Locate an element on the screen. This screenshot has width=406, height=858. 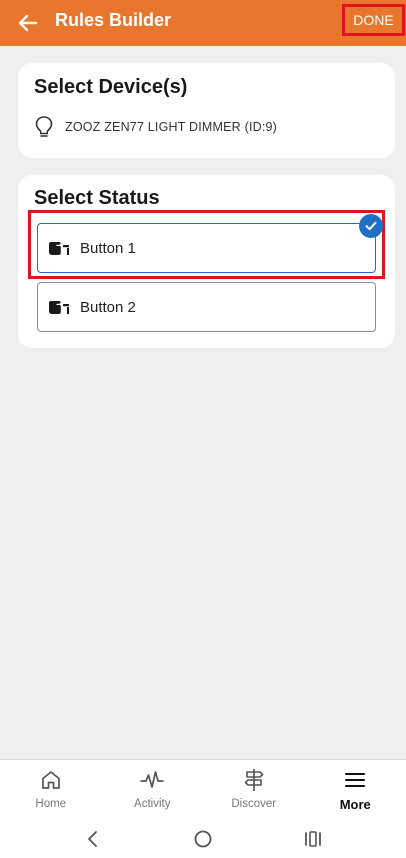
nav-item-discover: Discover is located at coordinates (254, 789).